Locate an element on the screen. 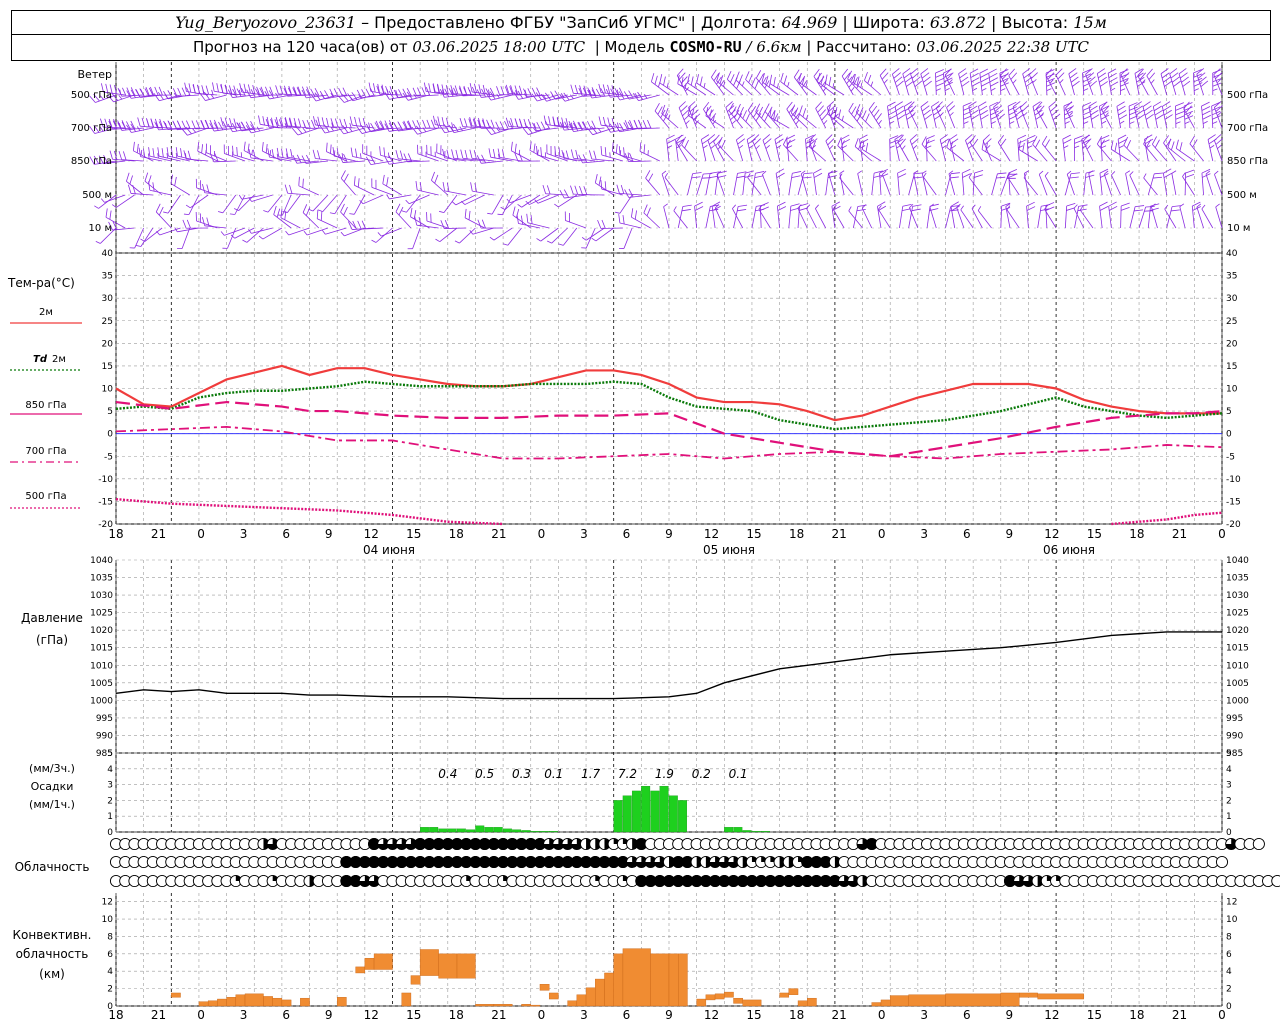 This screenshot has width=1280, height=1024. time-tick-label: 18 is located at coordinates (1136, 1015).